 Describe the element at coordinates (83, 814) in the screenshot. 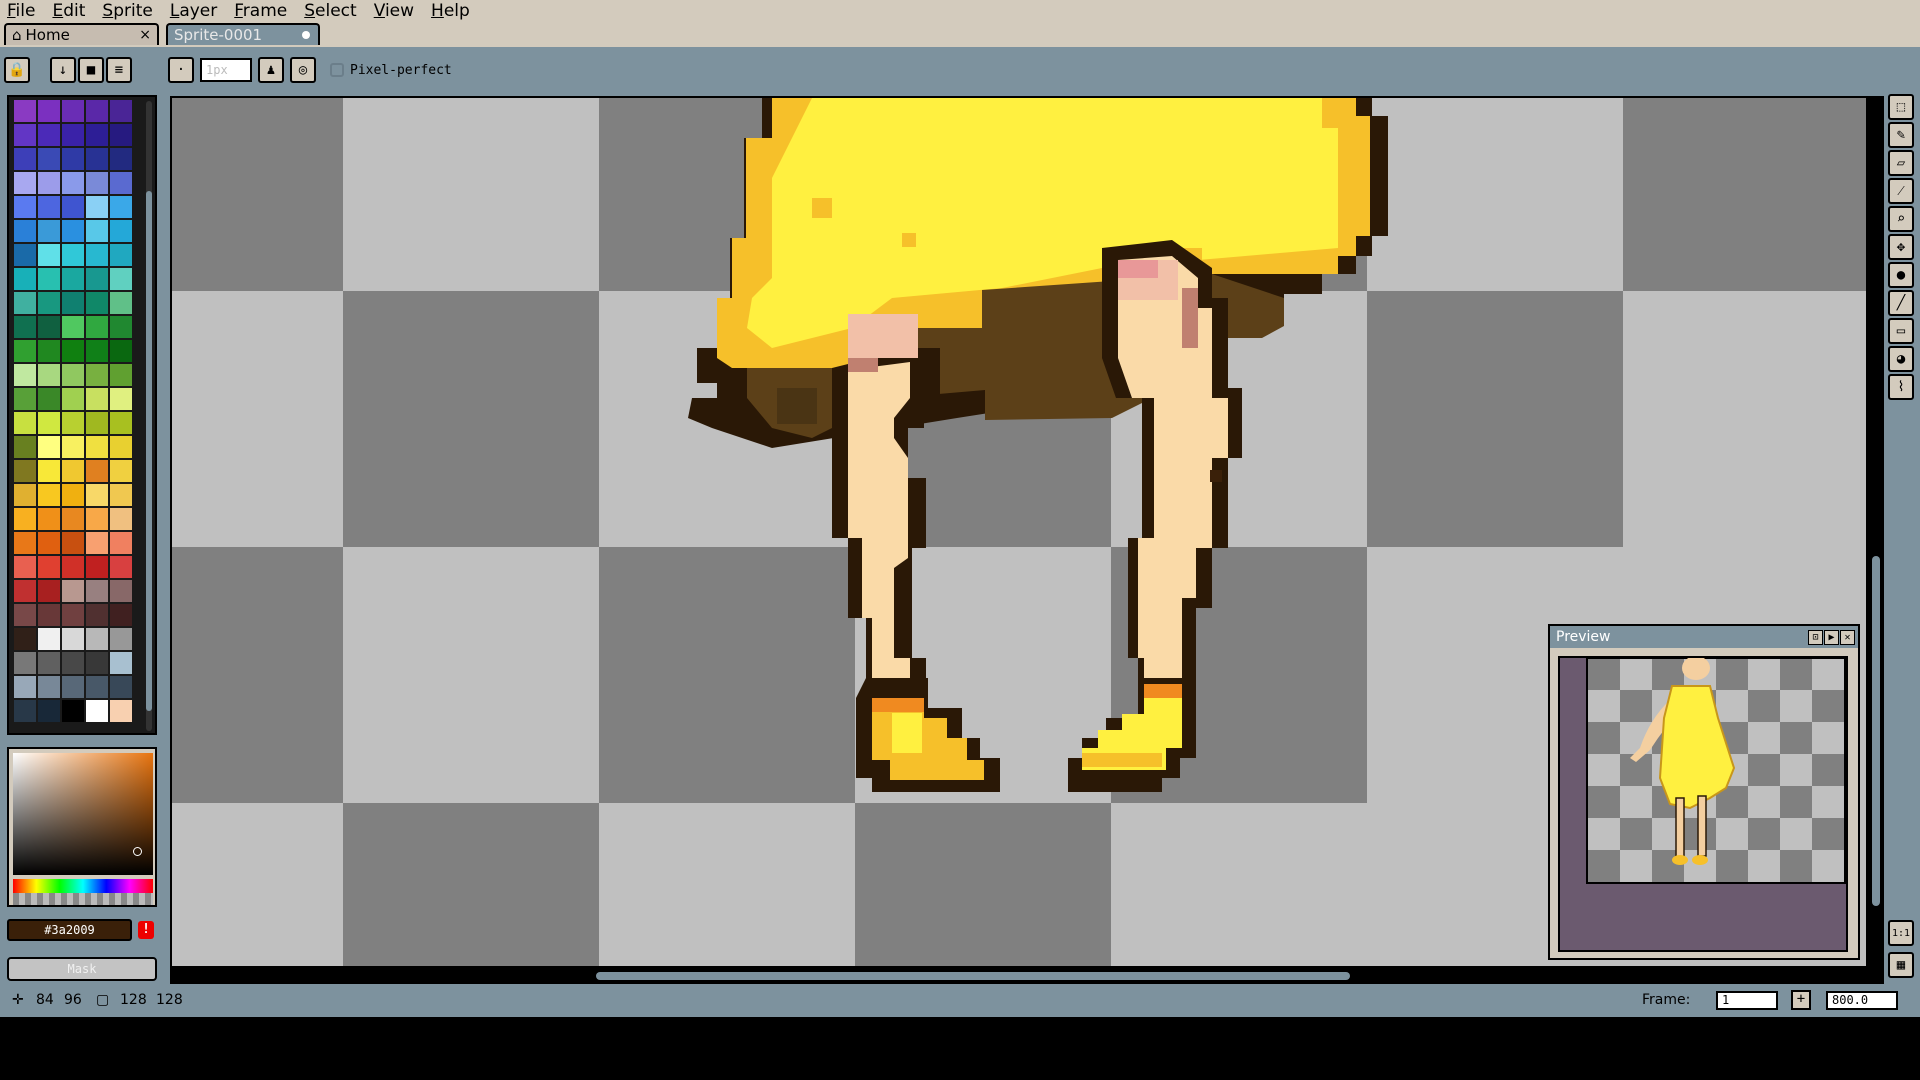

I see `saturation-value-field` at that location.